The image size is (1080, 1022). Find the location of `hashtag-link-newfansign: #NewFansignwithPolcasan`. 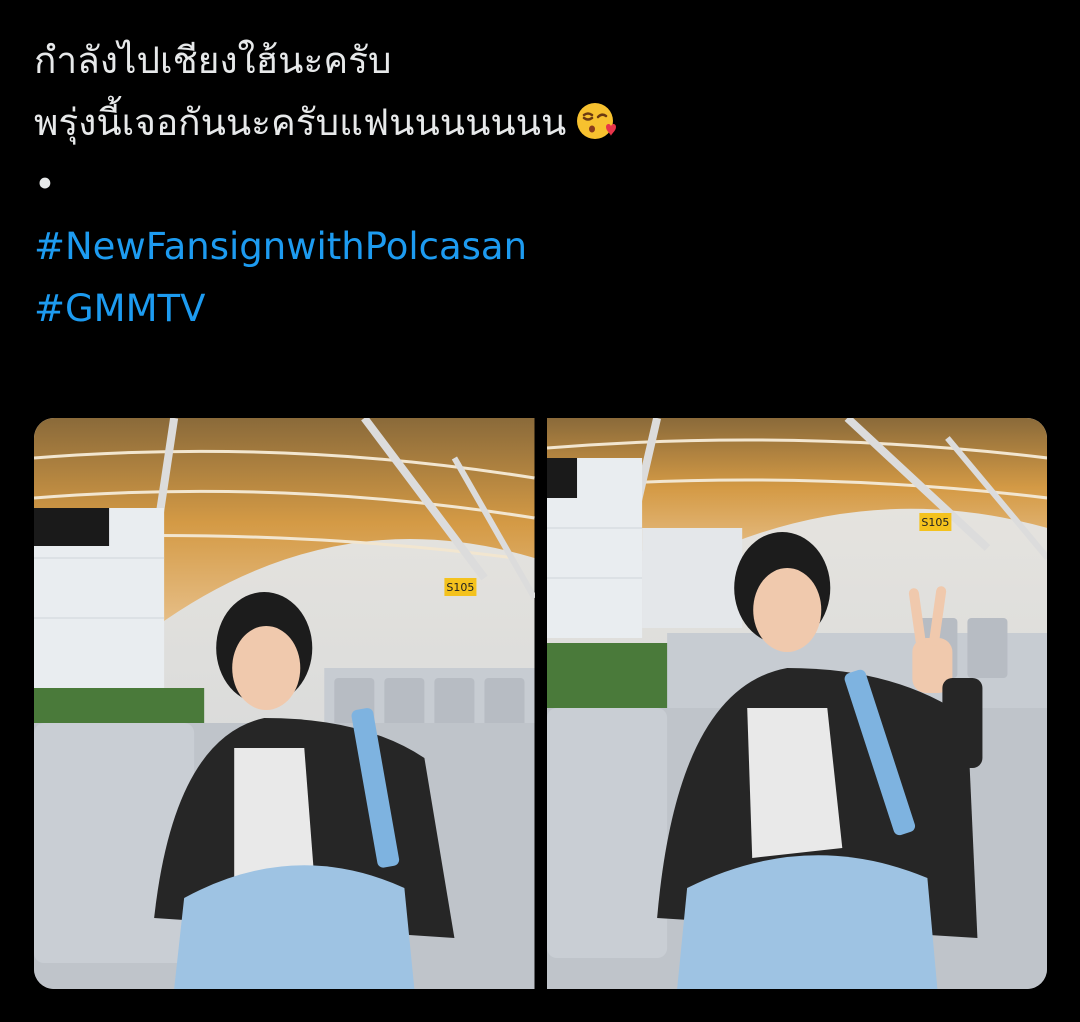

hashtag-link-newfansign: #NewFansignwithPolcasan is located at coordinates (539, 247).